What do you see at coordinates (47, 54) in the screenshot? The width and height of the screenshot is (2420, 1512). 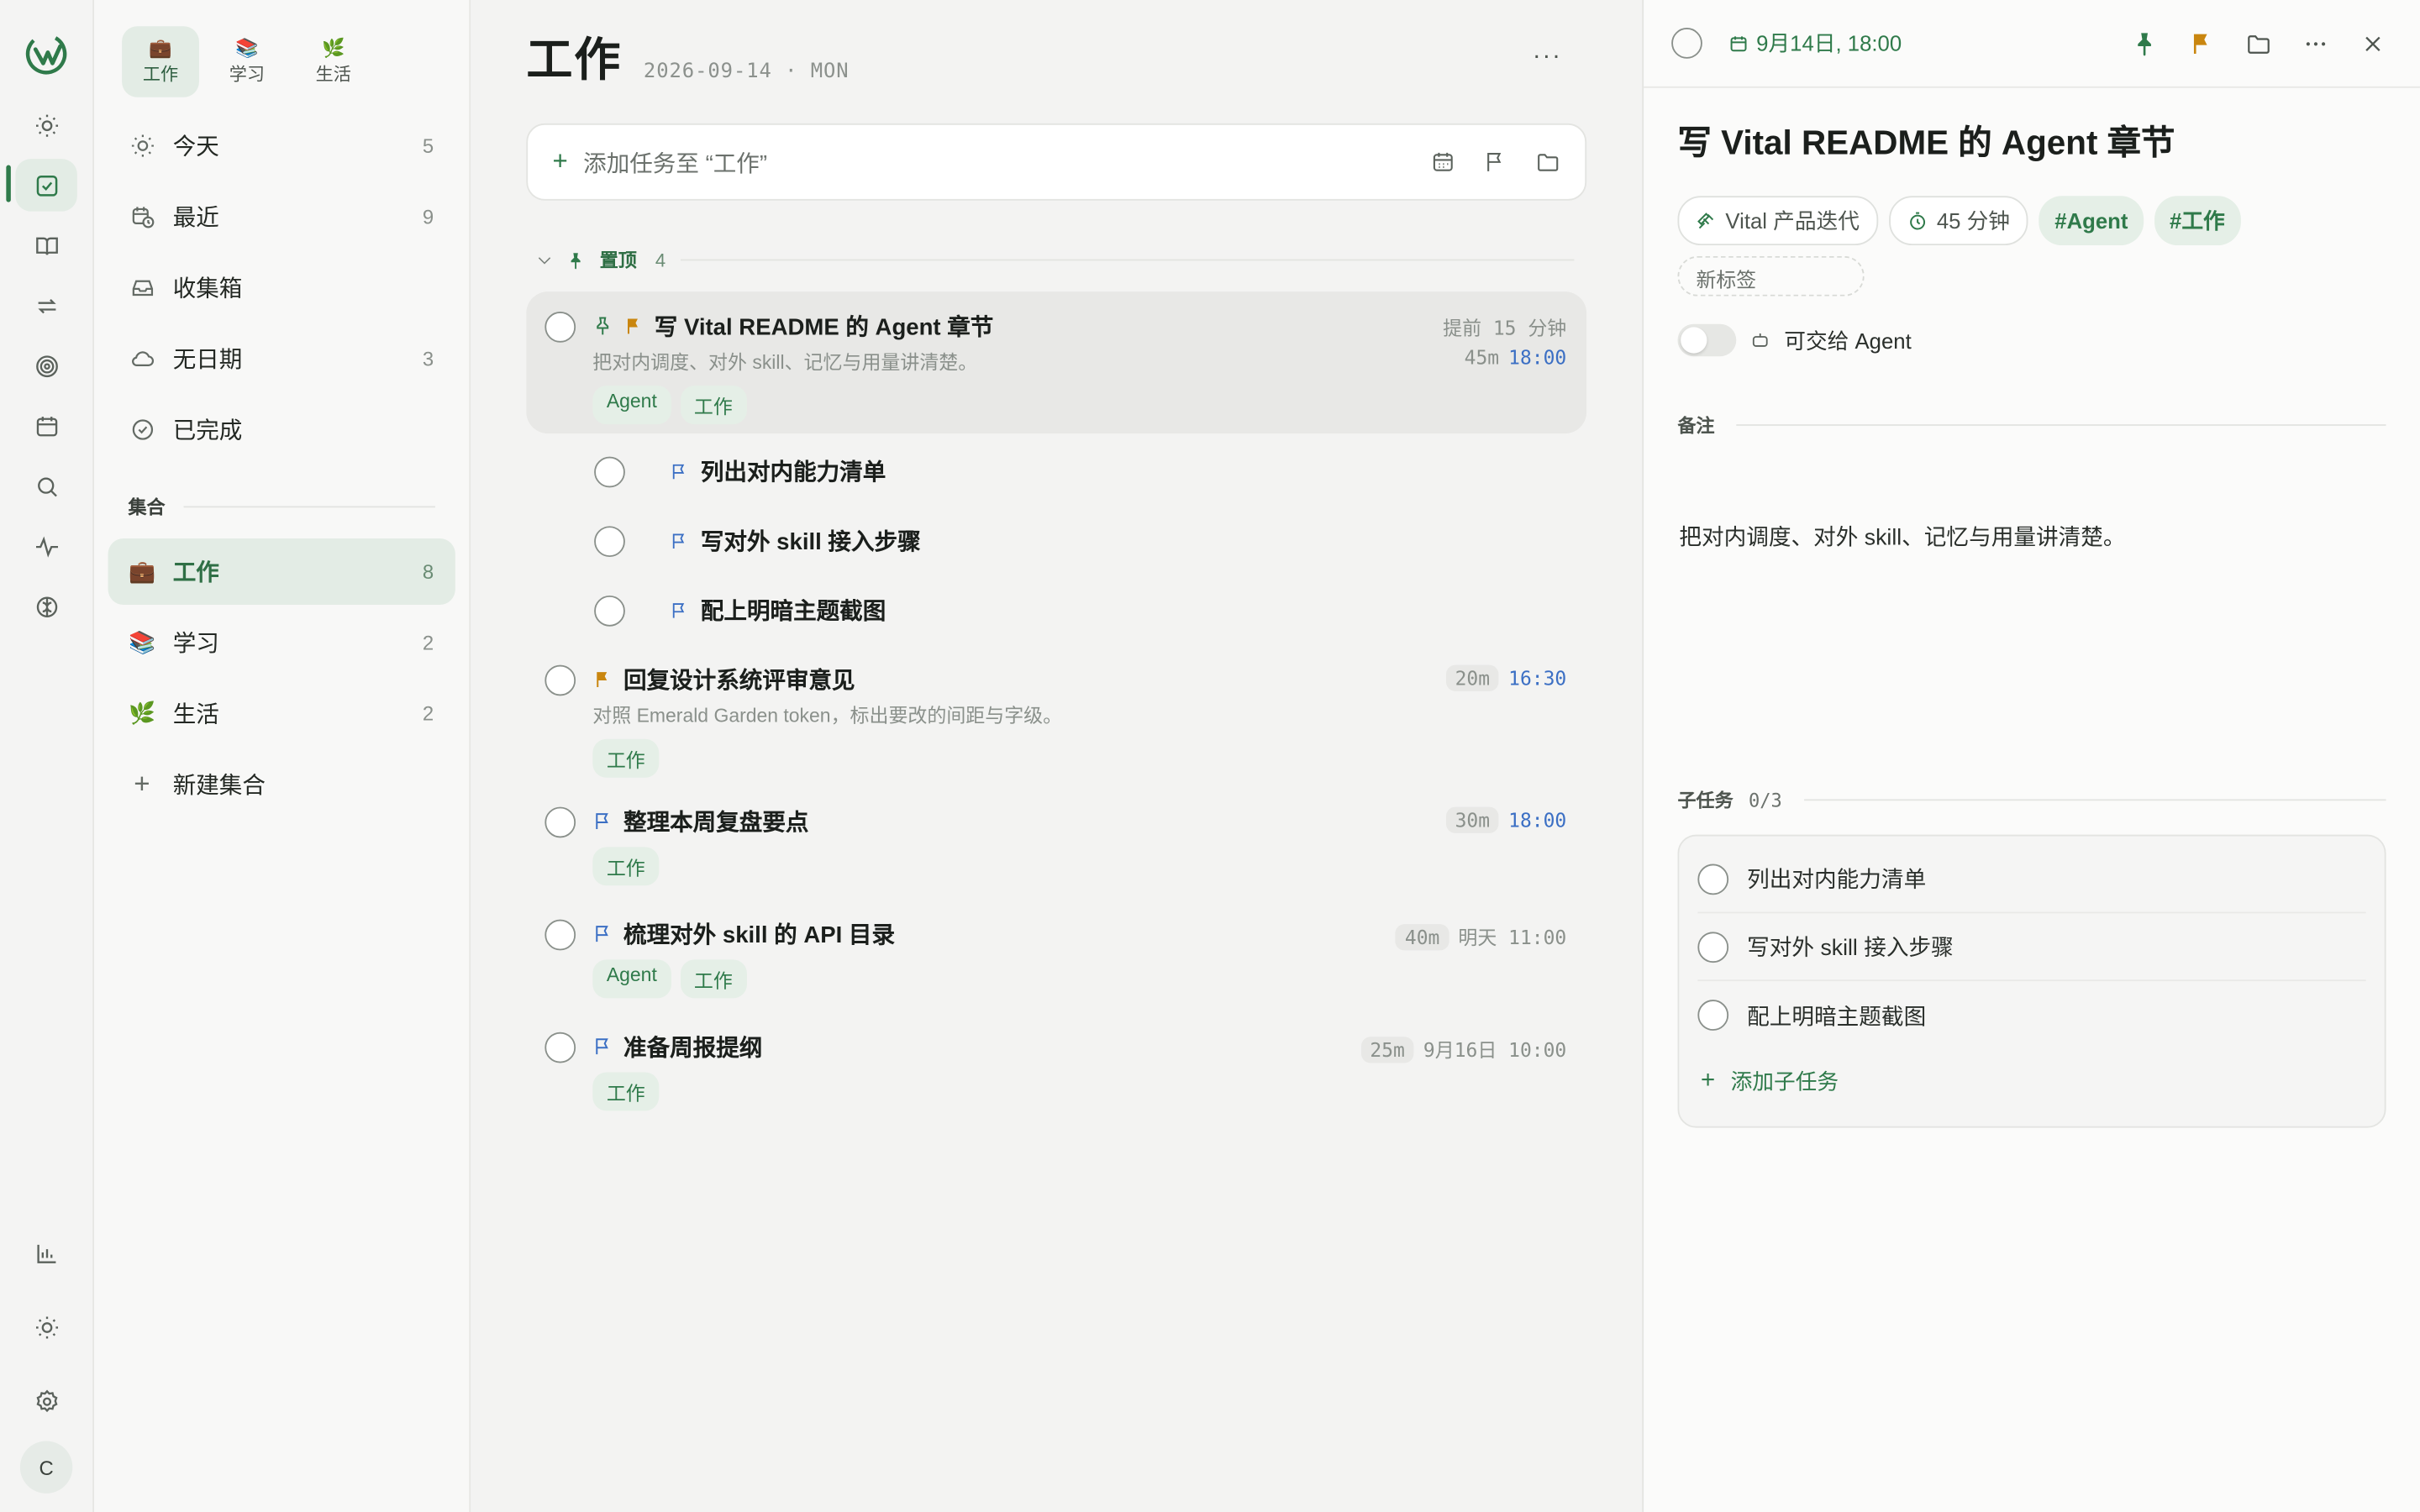 I see `app-logo` at bounding box center [47, 54].